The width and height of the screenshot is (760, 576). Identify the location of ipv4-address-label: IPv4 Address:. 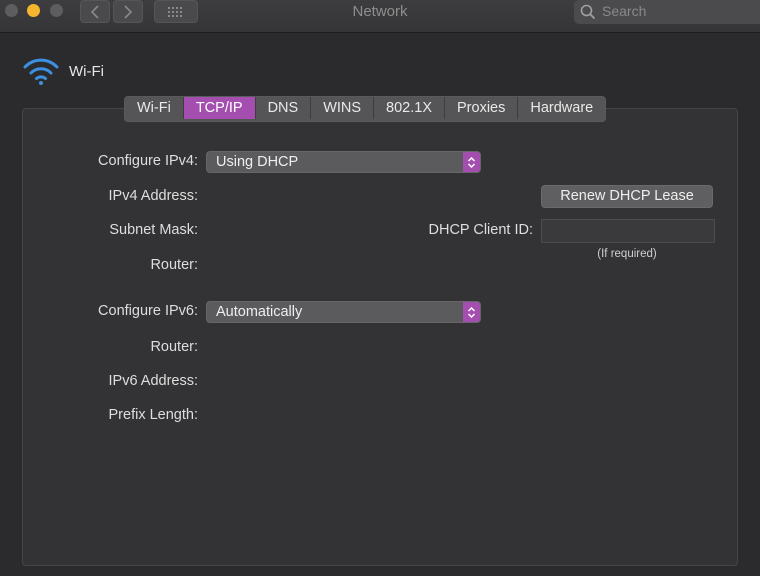
(153, 196).